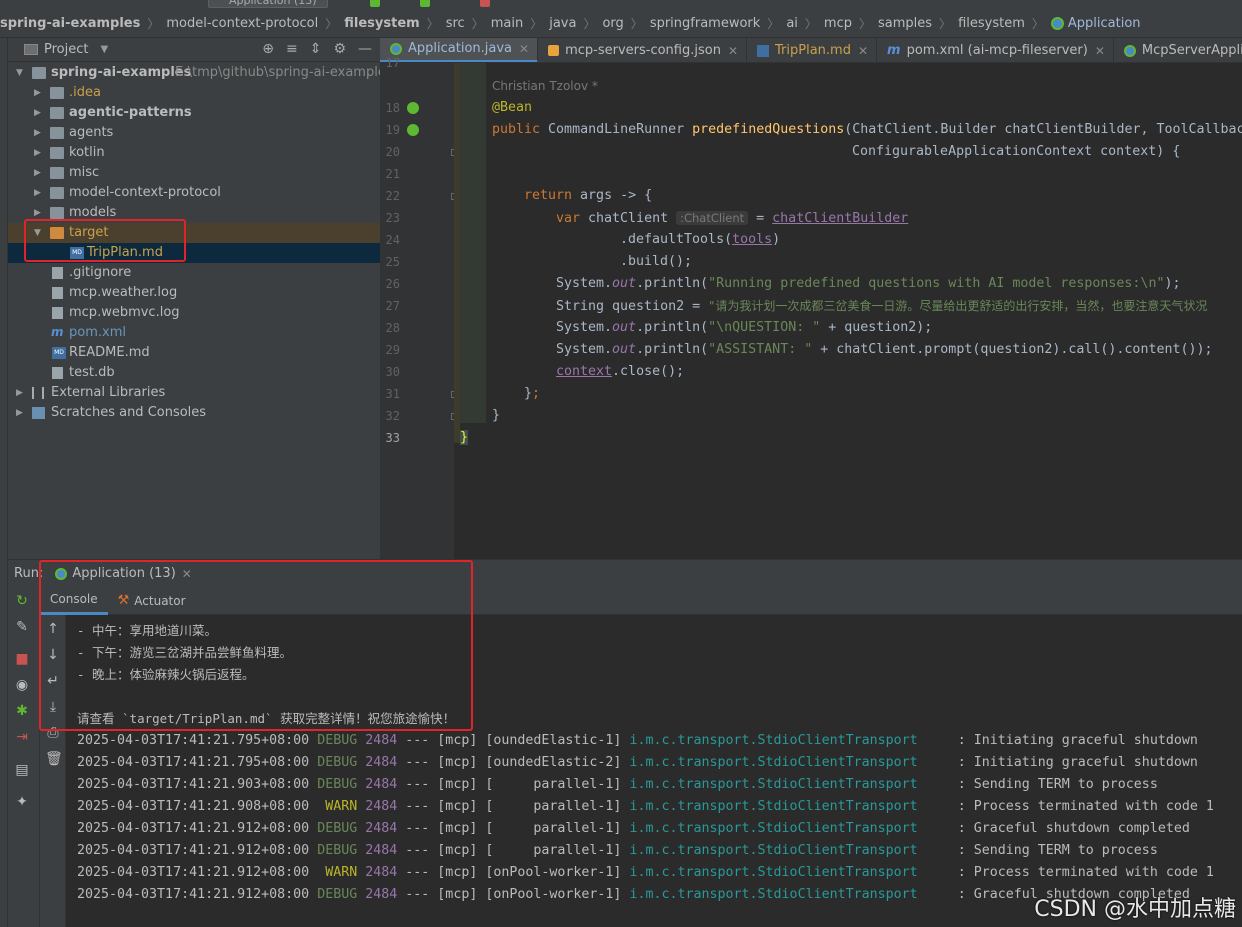 This screenshot has height=927, width=1242. What do you see at coordinates (512, 107) in the screenshot?
I see `code-token: @Bean` at bounding box center [512, 107].